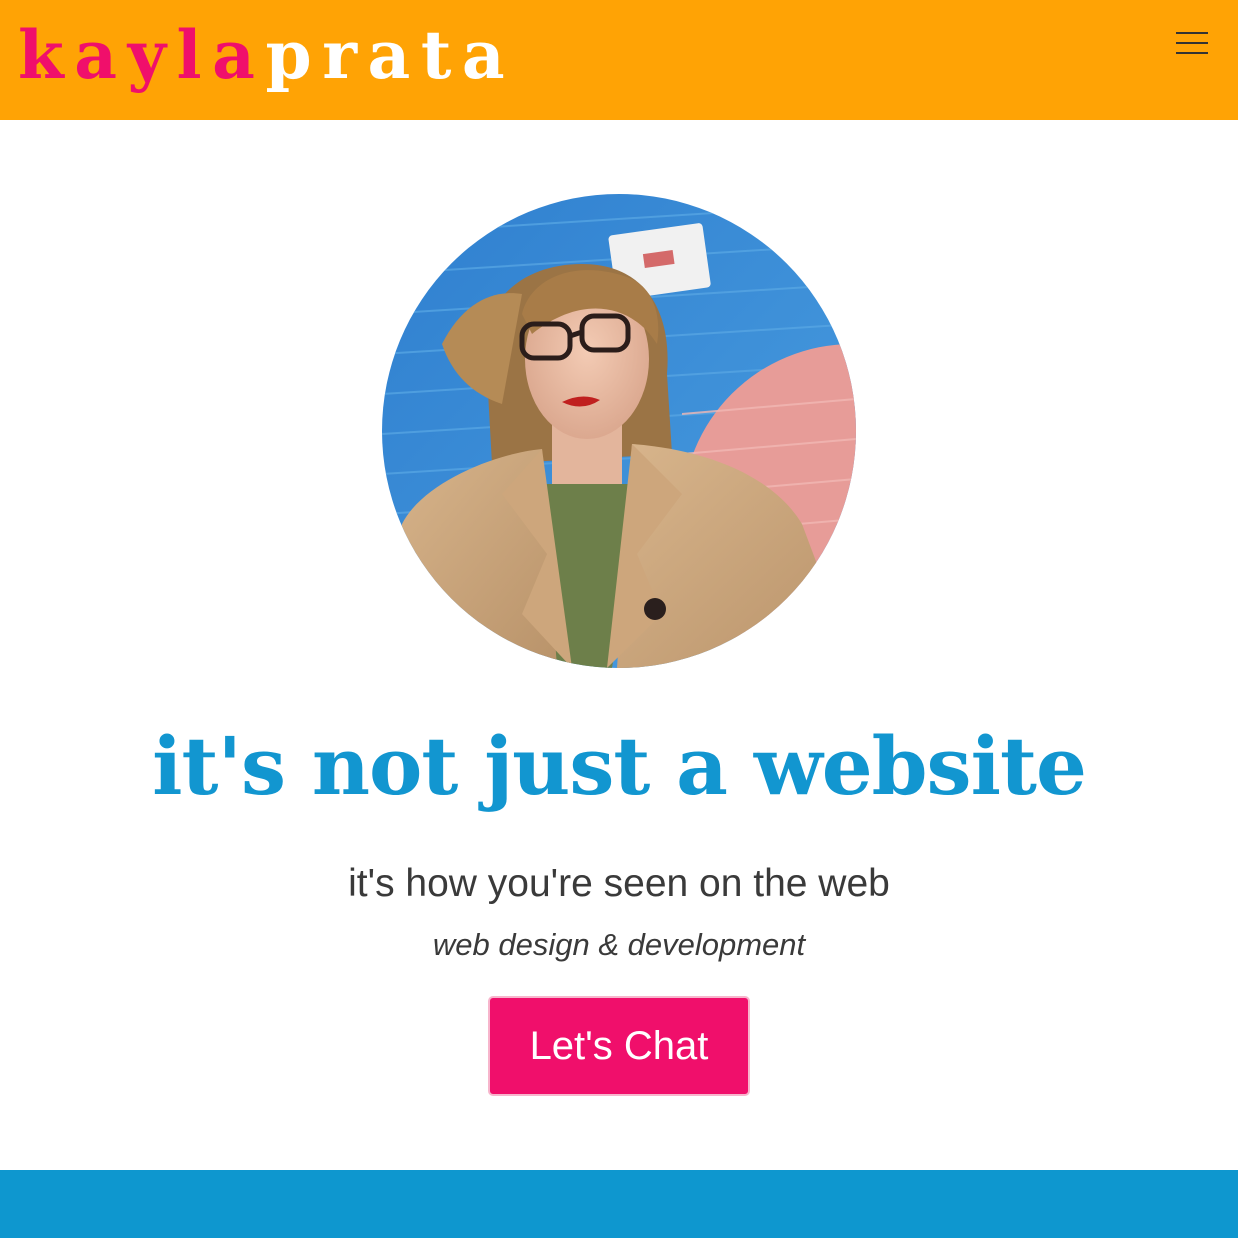 This screenshot has height=1238, width=1238. Describe the element at coordinates (1192, 53) in the screenshot. I see `menu-bar-bottom` at that location.